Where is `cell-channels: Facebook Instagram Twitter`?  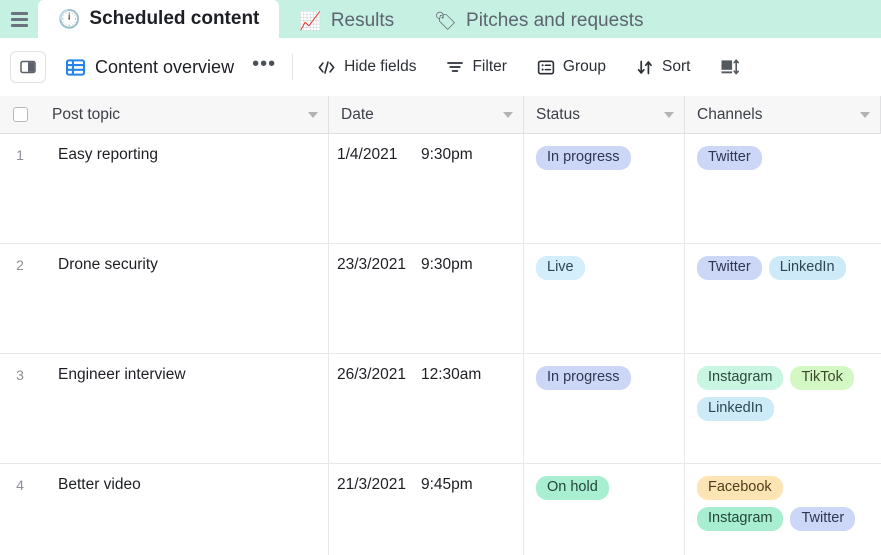
cell-channels: Facebook Instagram Twitter is located at coordinates (783, 509).